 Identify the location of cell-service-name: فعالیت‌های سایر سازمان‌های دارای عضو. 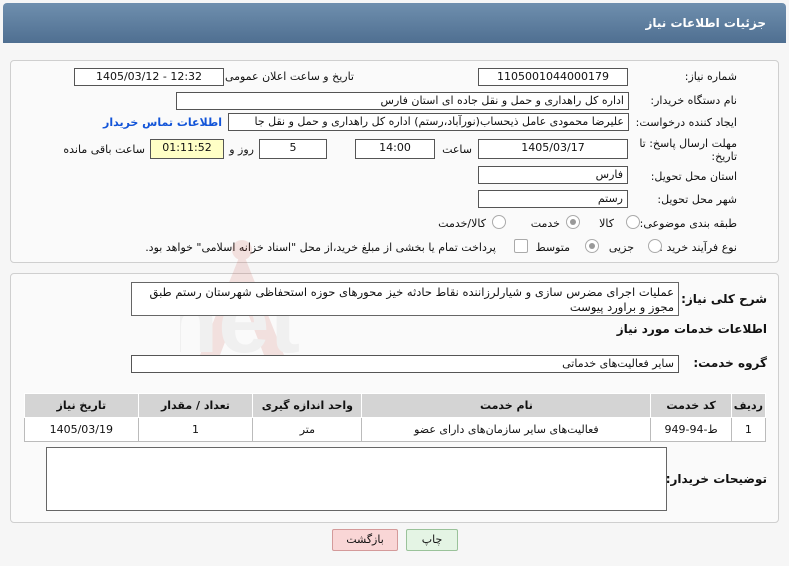
(506, 429).